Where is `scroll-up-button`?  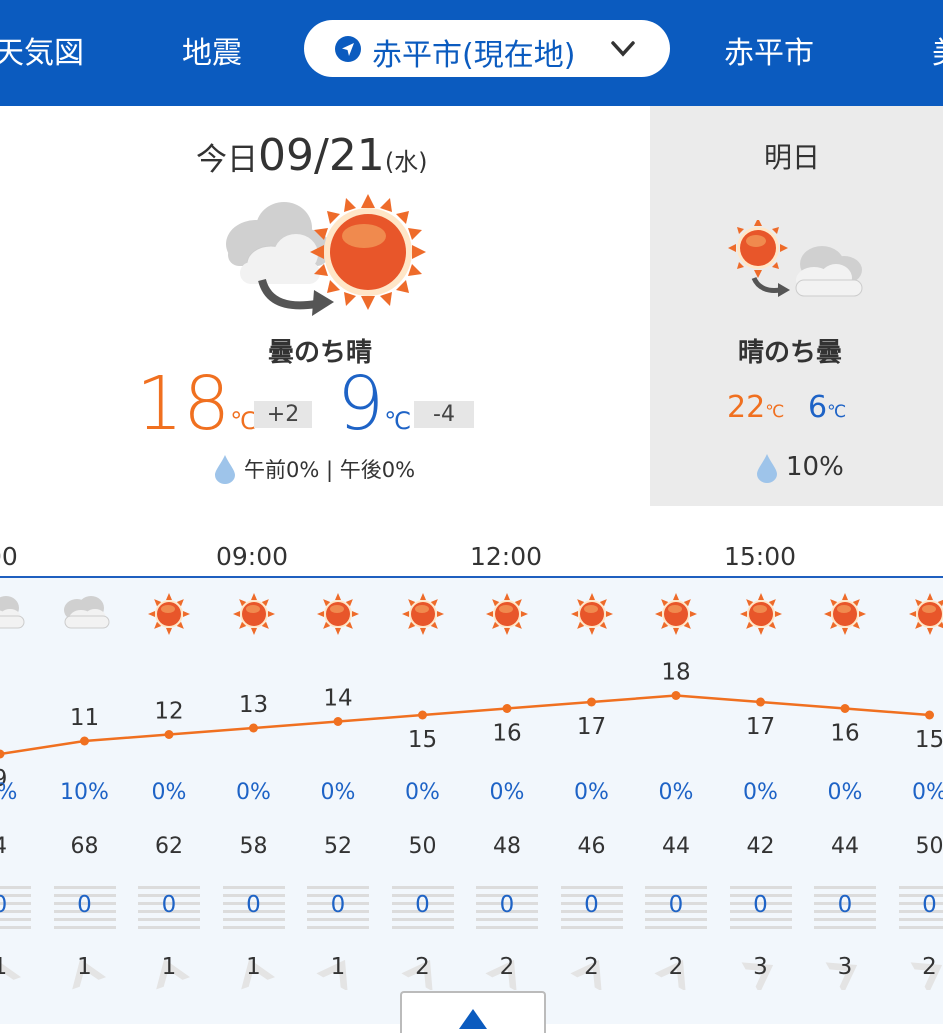
scroll-up-button is located at coordinates (473, 1012).